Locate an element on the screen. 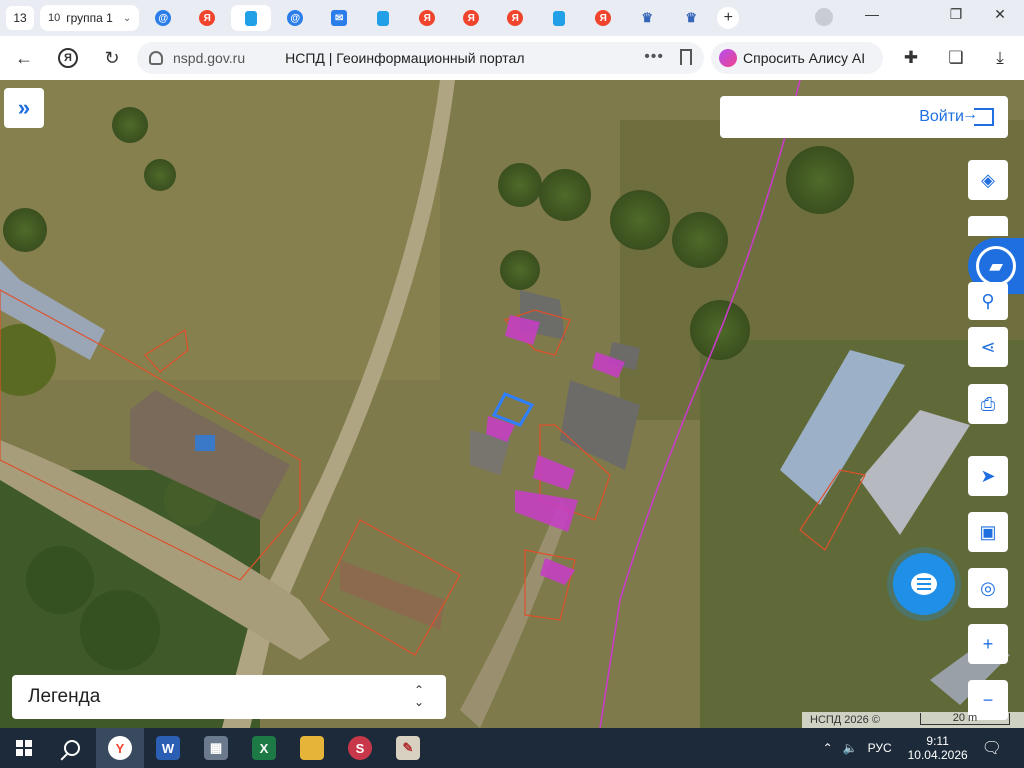 This screenshot has height=768, width=1024. layers-icon: ◈ is located at coordinates (988, 179).